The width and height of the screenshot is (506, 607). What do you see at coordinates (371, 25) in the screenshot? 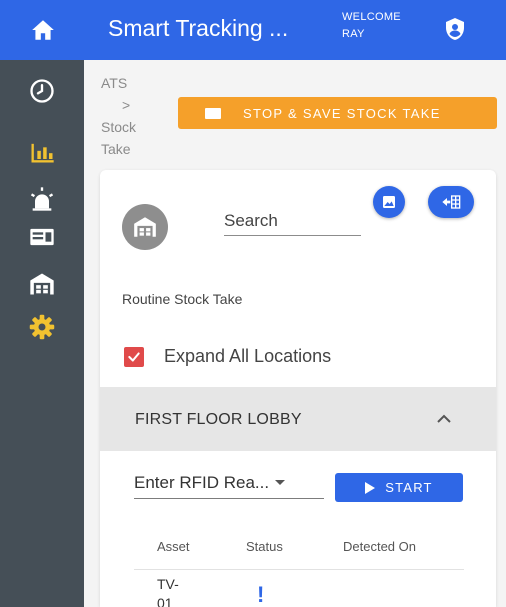
I see `welcome-text: WELCOME RAY` at bounding box center [371, 25].